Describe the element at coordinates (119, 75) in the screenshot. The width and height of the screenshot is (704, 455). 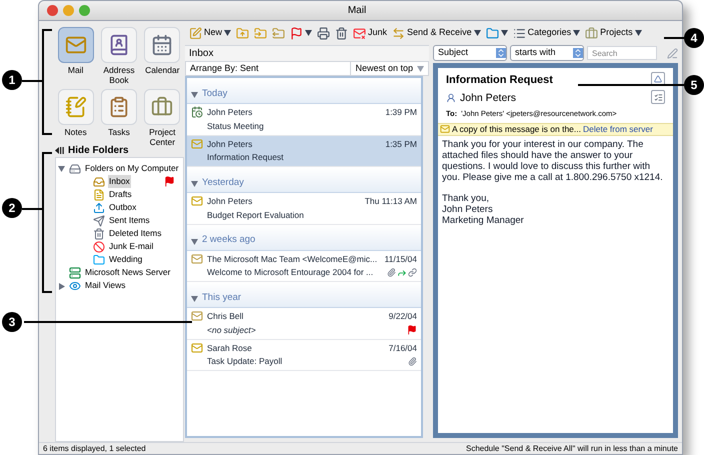
I see `module-label: Address Book` at that location.